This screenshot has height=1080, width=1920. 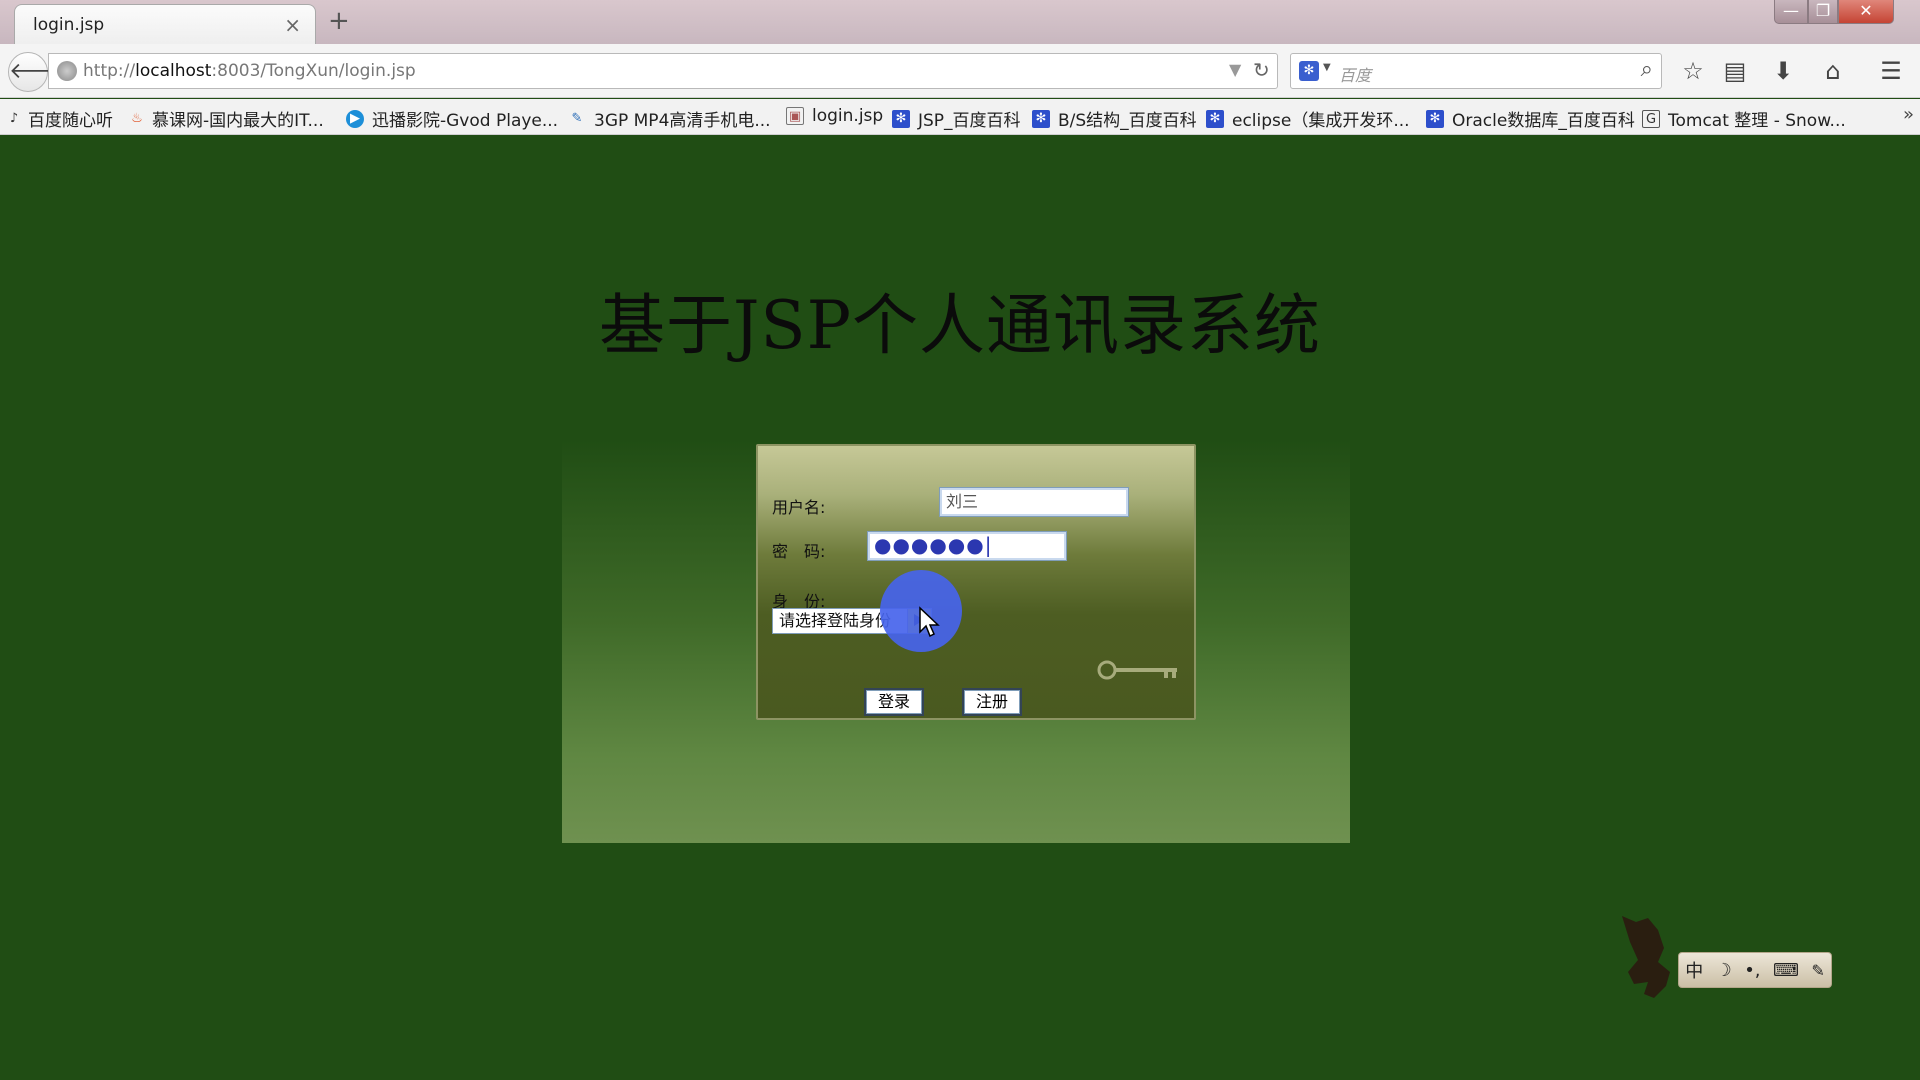 What do you see at coordinates (894, 702) in the screenshot?
I see `login-button: 登录` at bounding box center [894, 702].